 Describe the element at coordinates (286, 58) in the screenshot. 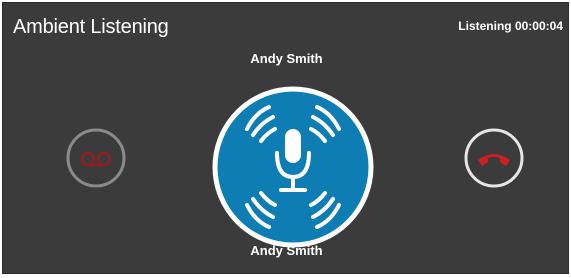

I see `caller-name-top: Andy Smith` at that location.